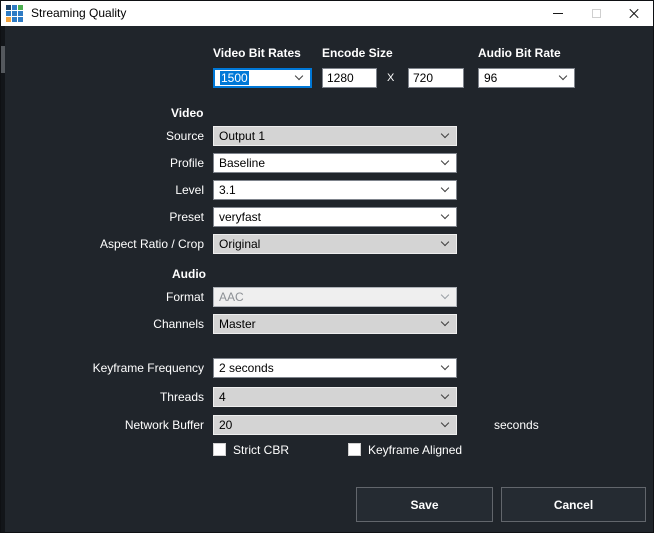  I want to click on preset-value: veryfast, so click(240, 217).